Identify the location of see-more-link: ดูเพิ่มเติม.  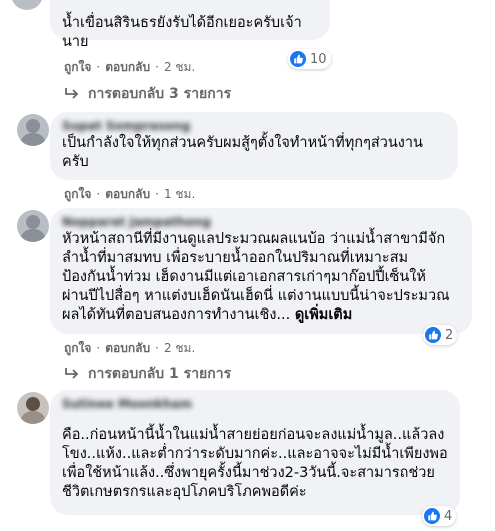
(323, 315).